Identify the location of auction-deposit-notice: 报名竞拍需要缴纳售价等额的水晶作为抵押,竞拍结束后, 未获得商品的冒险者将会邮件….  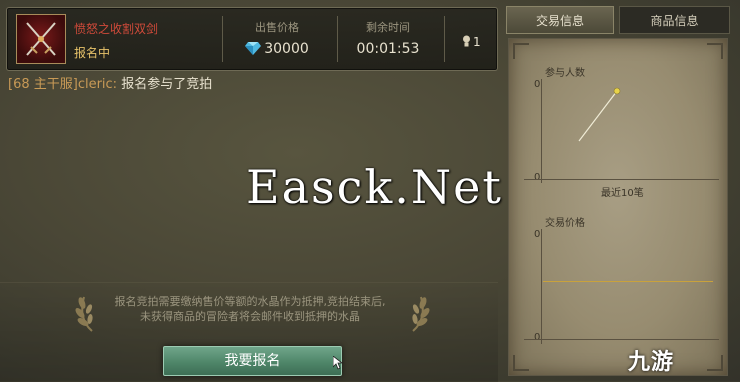
(250, 309).